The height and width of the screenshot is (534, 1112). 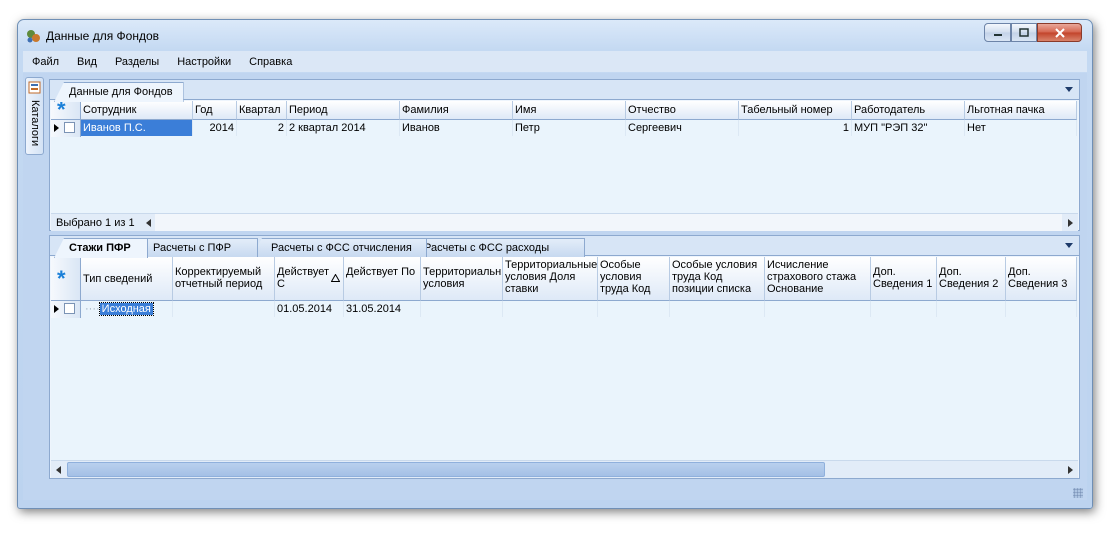 I want to click on cell-year: 2014, so click(x=215, y=128).